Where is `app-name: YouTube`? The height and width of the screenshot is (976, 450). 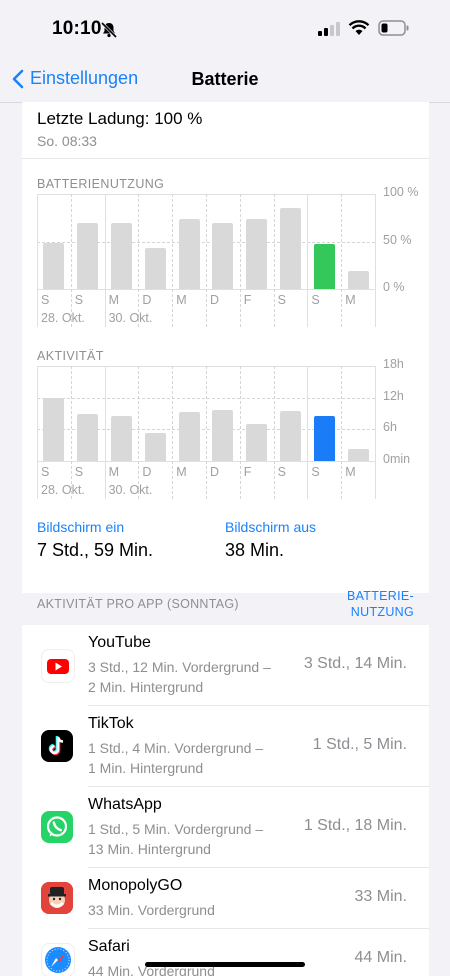
app-name: YouTube is located at coordinates (119, 642).